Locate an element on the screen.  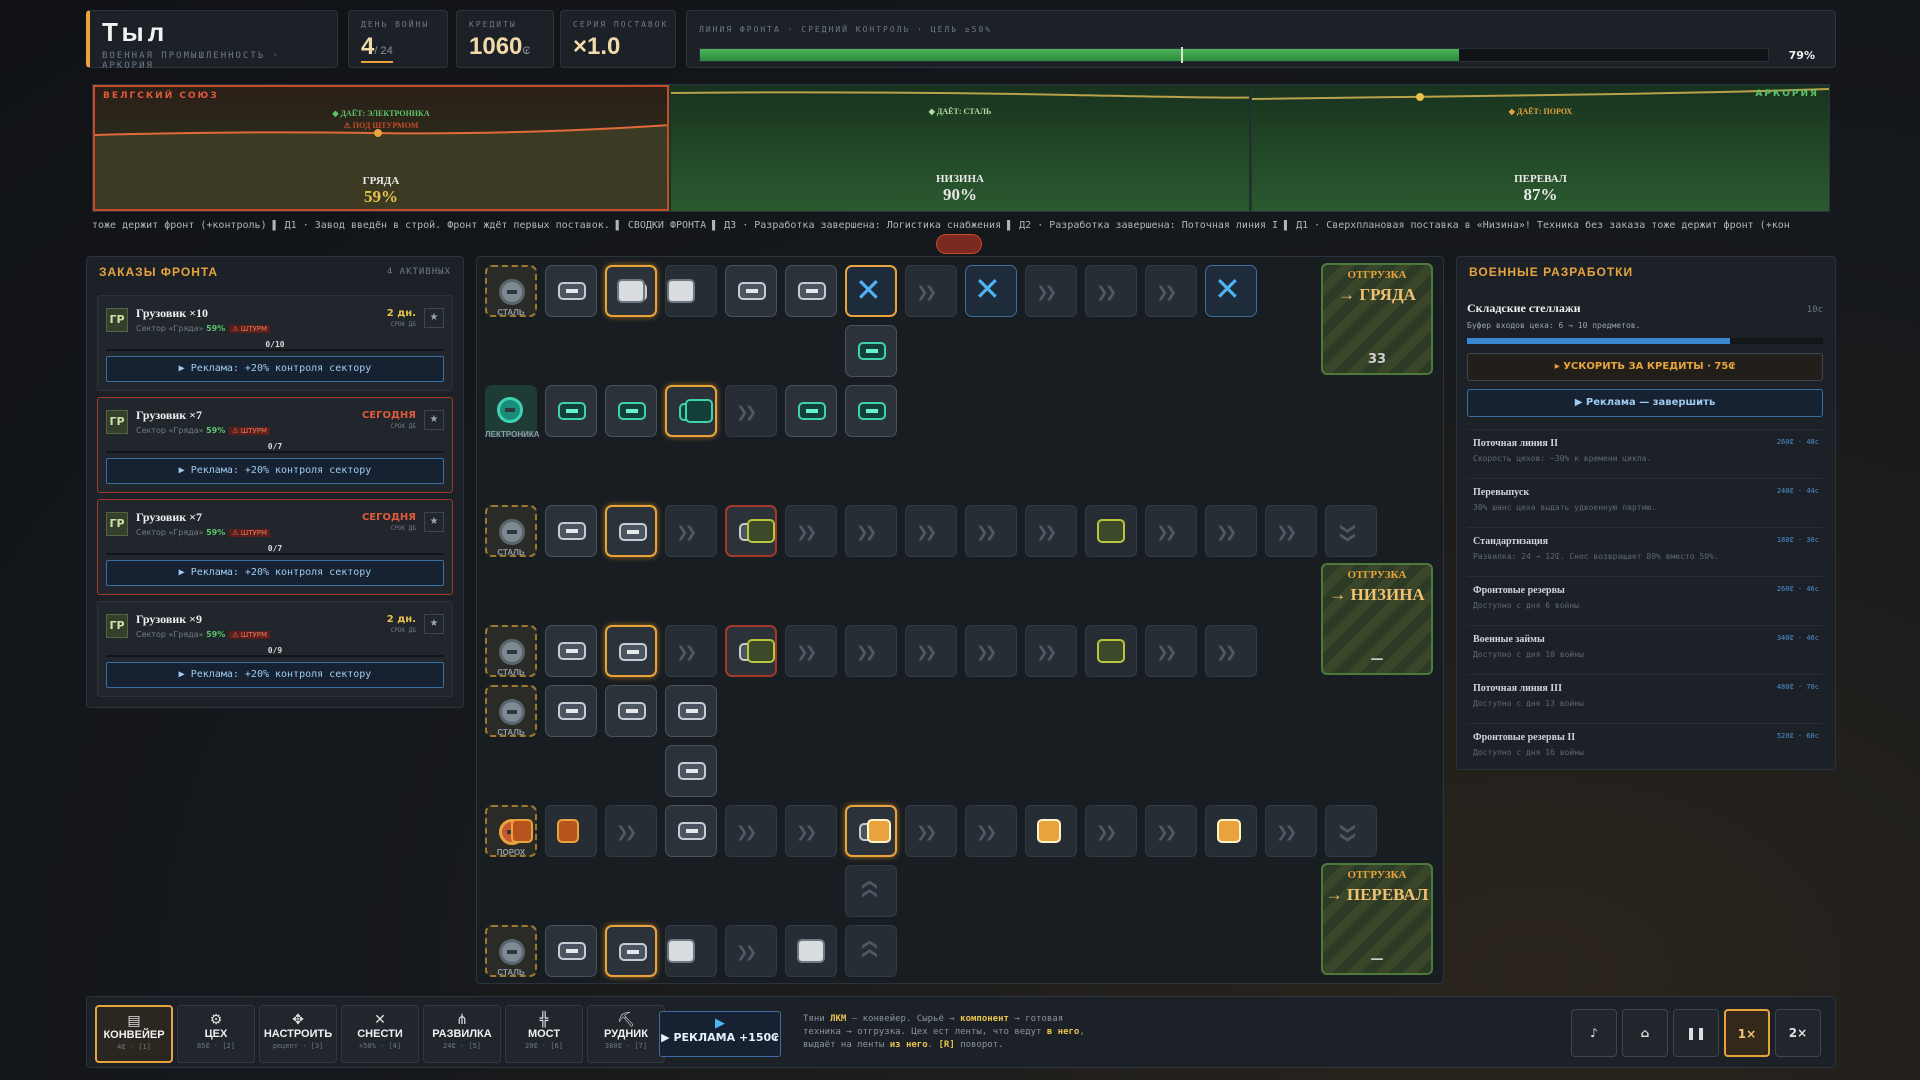
tool-splitter-button: ⋔ РАЗВИЛКА 24₢ · [5] is located at coordinates (462, 1034).